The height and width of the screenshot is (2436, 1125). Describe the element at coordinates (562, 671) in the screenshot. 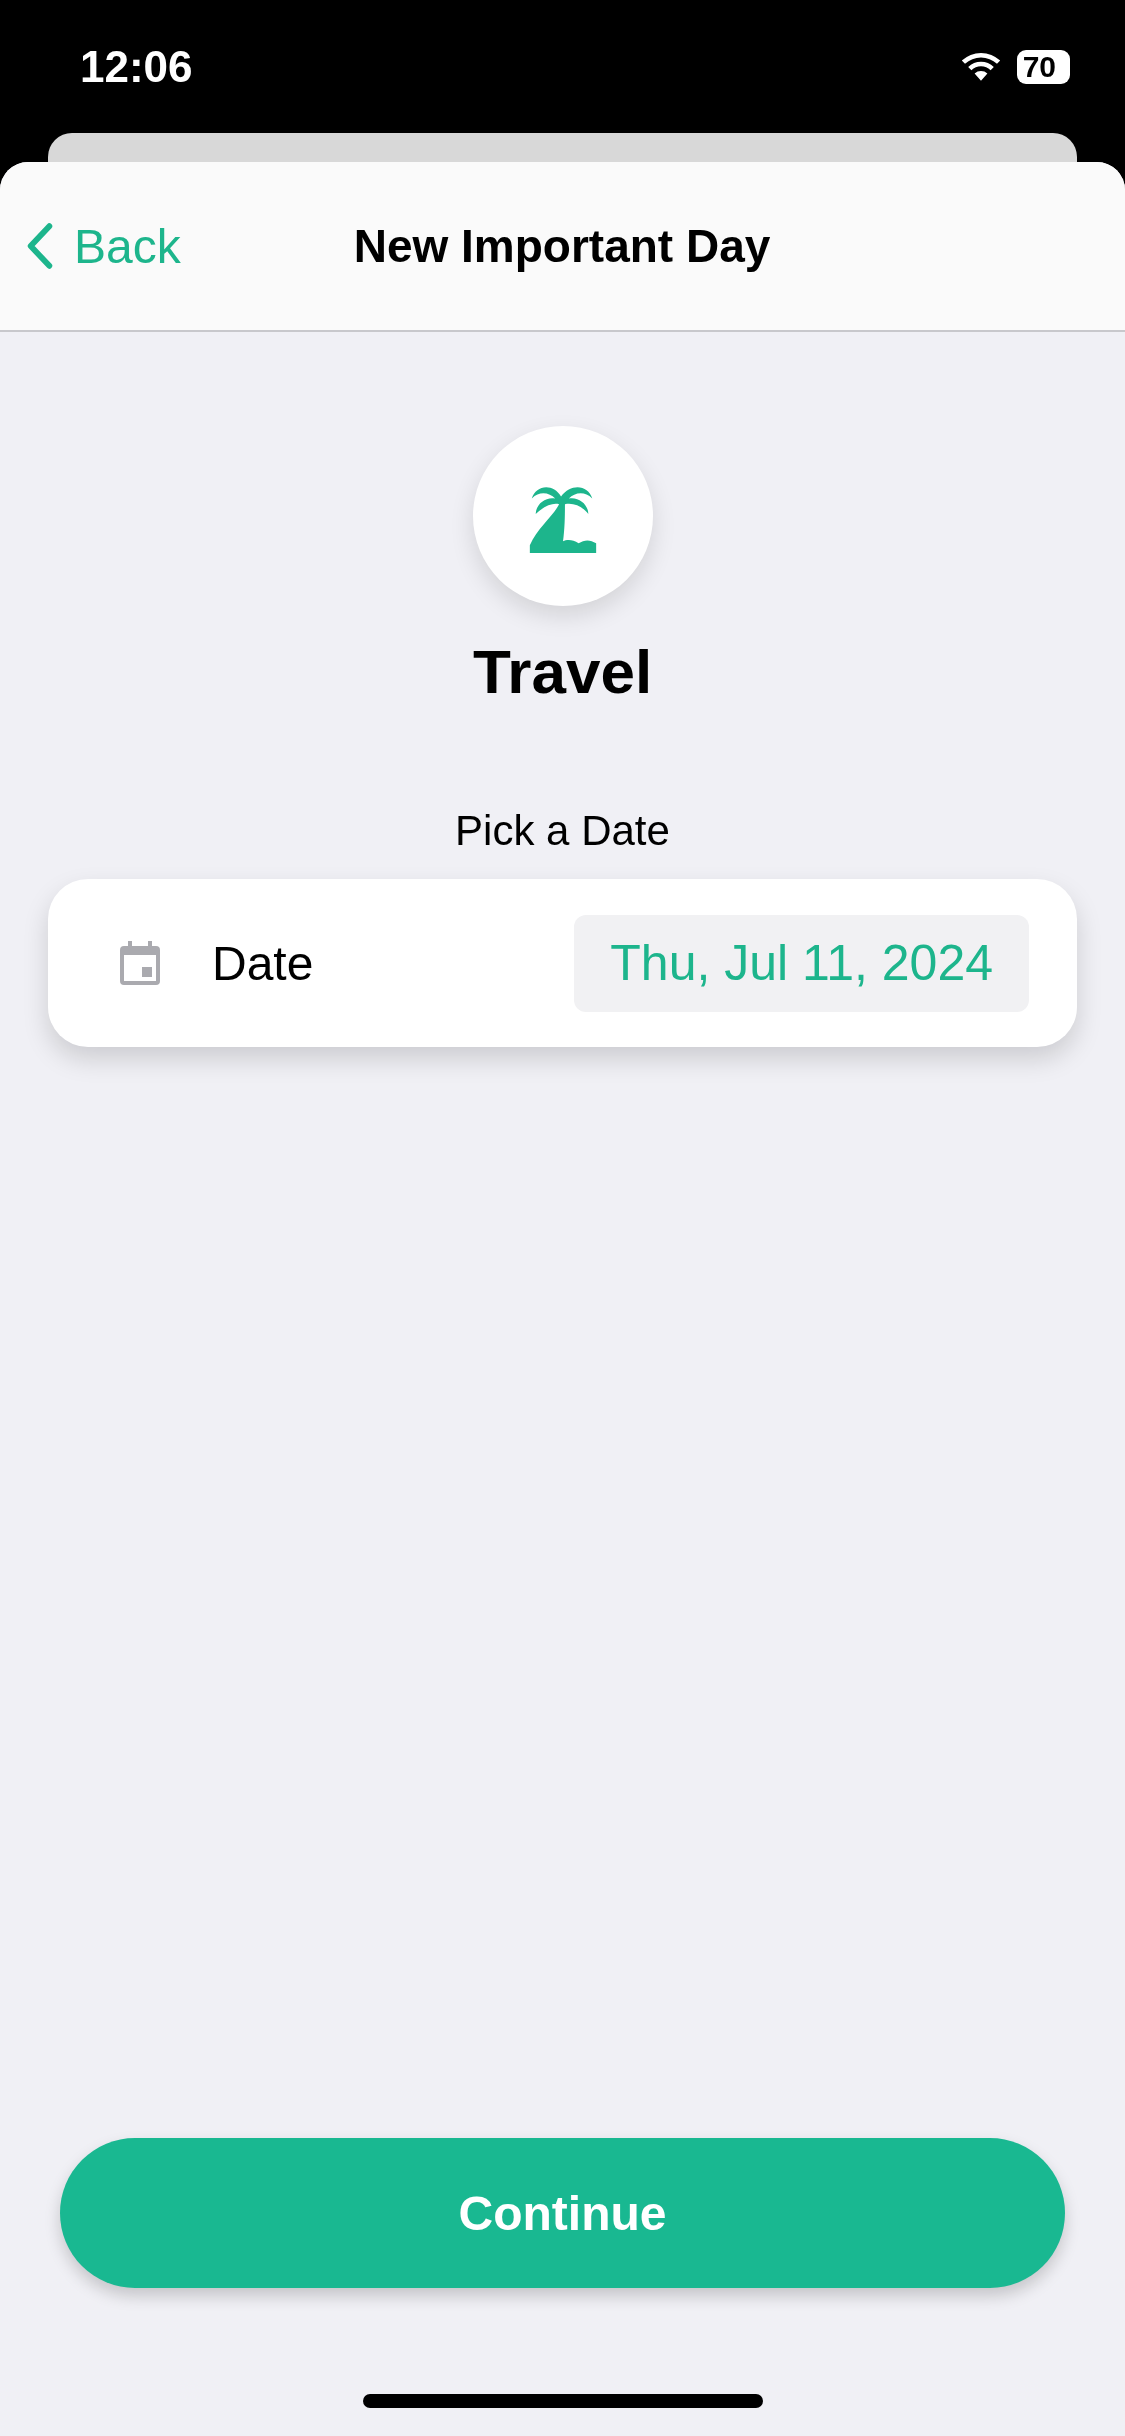

I see `category-name: Travel` at that location.